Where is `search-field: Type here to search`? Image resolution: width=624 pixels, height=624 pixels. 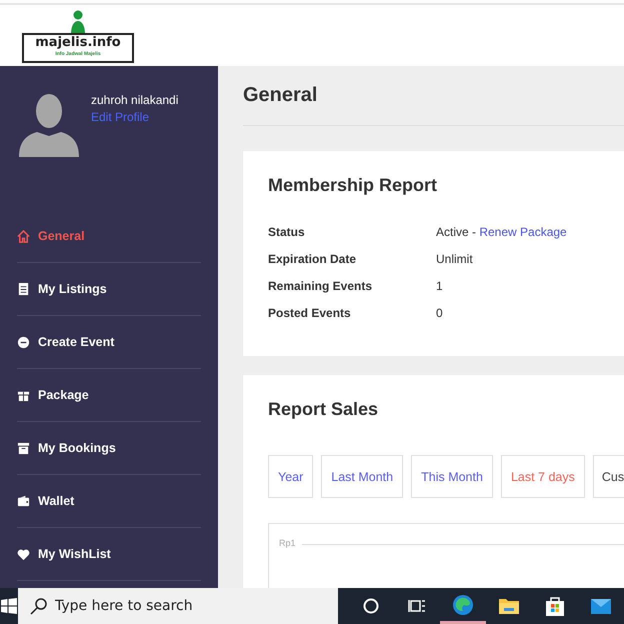
search-field: Type here to search is located at coordinates (178, 606).